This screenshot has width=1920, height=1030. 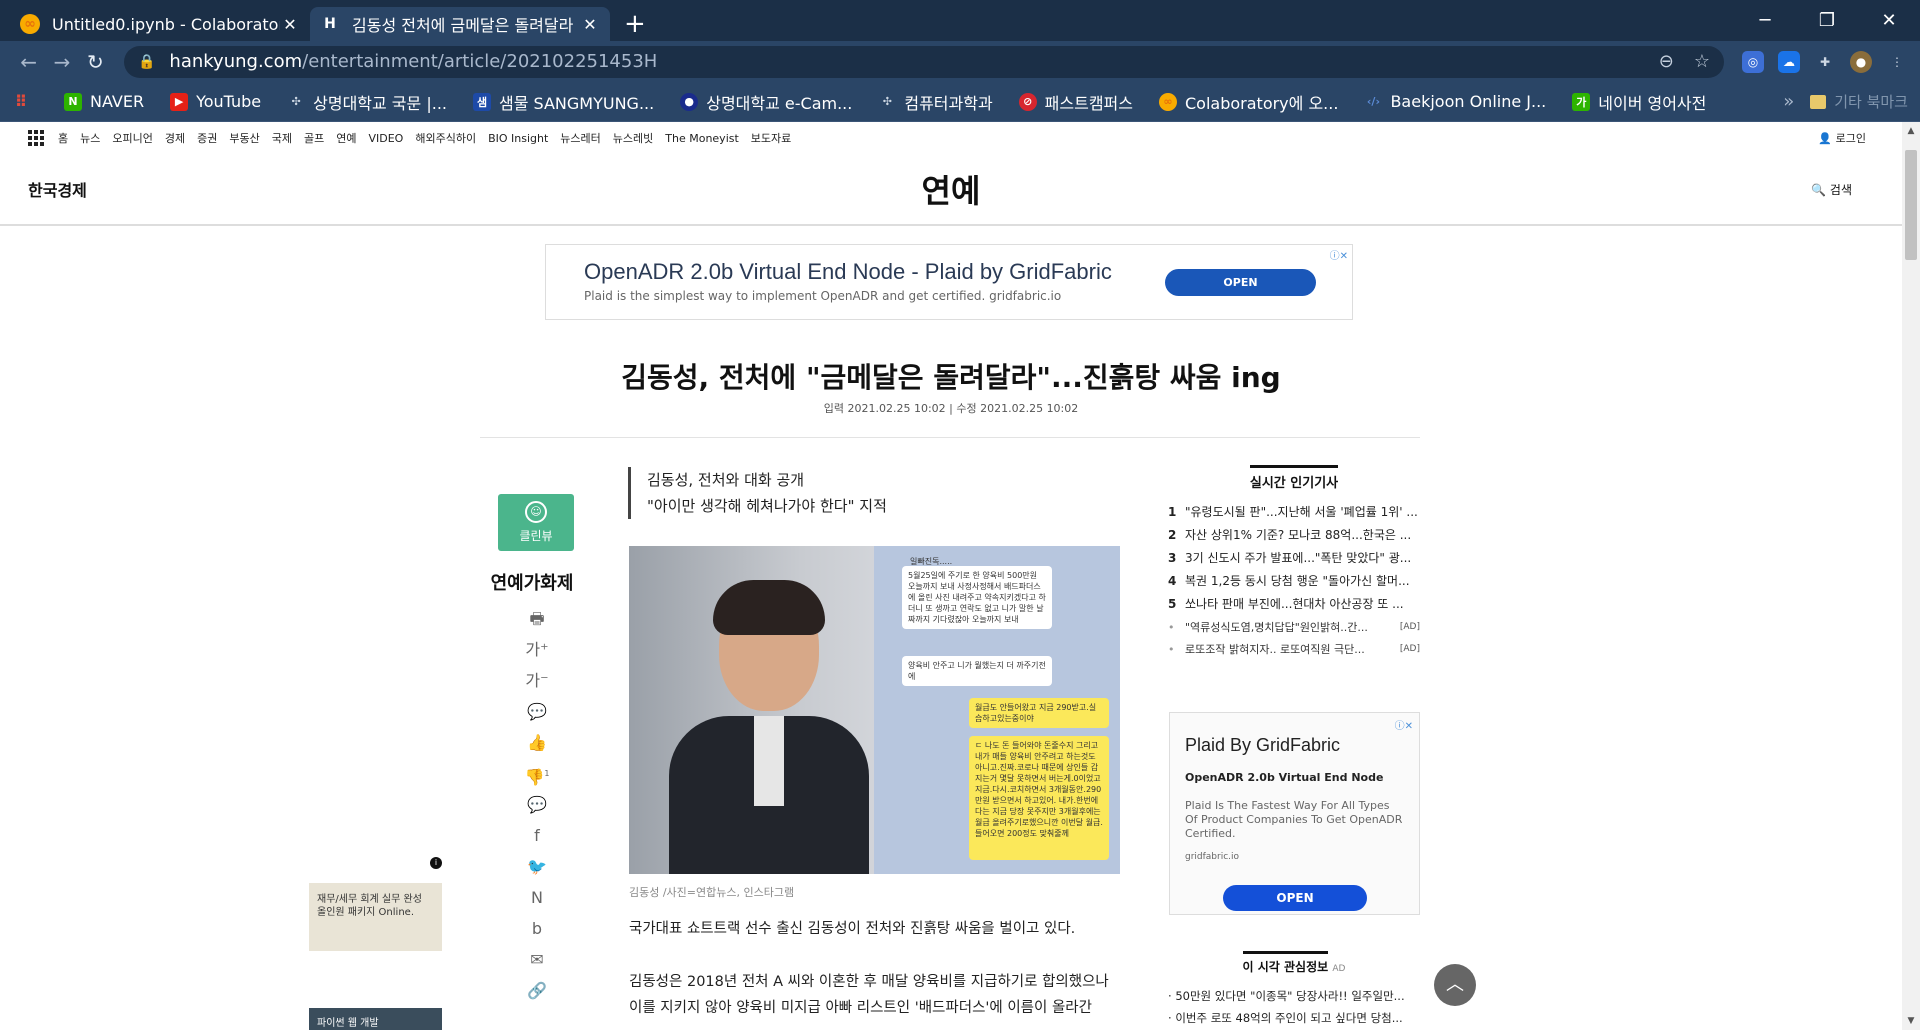 What do you see at coordinates (146, 62) in the screenshot?
I see `lock-icon: 🔒` at bounding box center [146, 62].